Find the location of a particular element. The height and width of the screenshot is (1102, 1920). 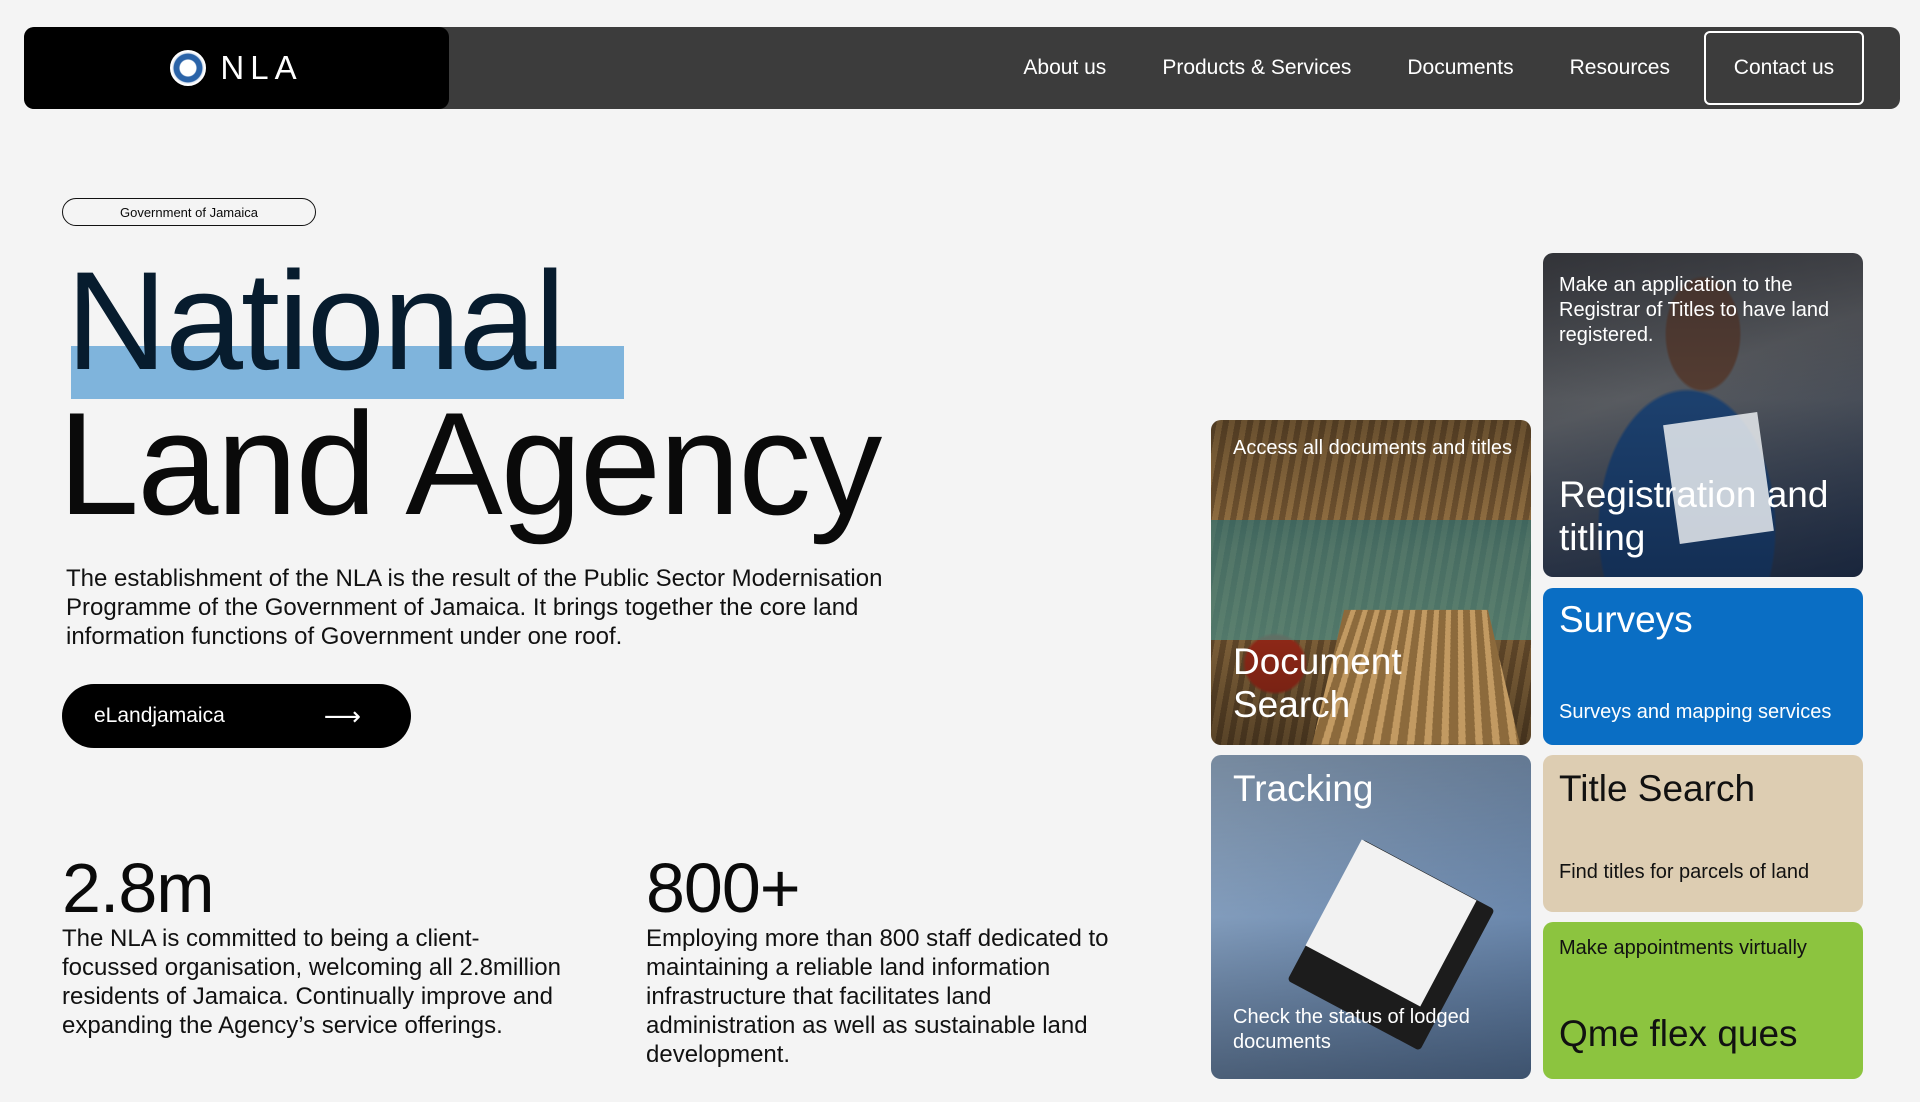

nla-logo-icon is located at coordinates (188, 68).